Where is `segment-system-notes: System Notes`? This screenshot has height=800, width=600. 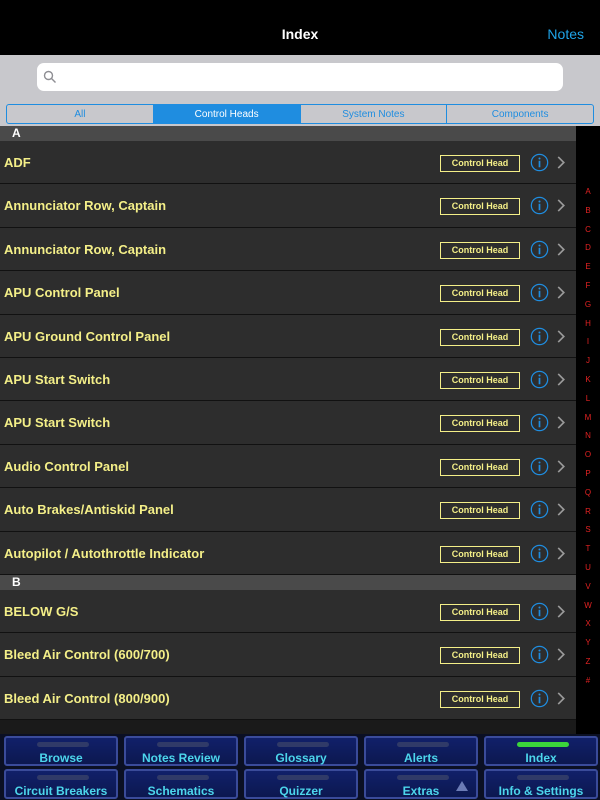 segment-system-notes: System Notes is located at coordinates (374, 114).